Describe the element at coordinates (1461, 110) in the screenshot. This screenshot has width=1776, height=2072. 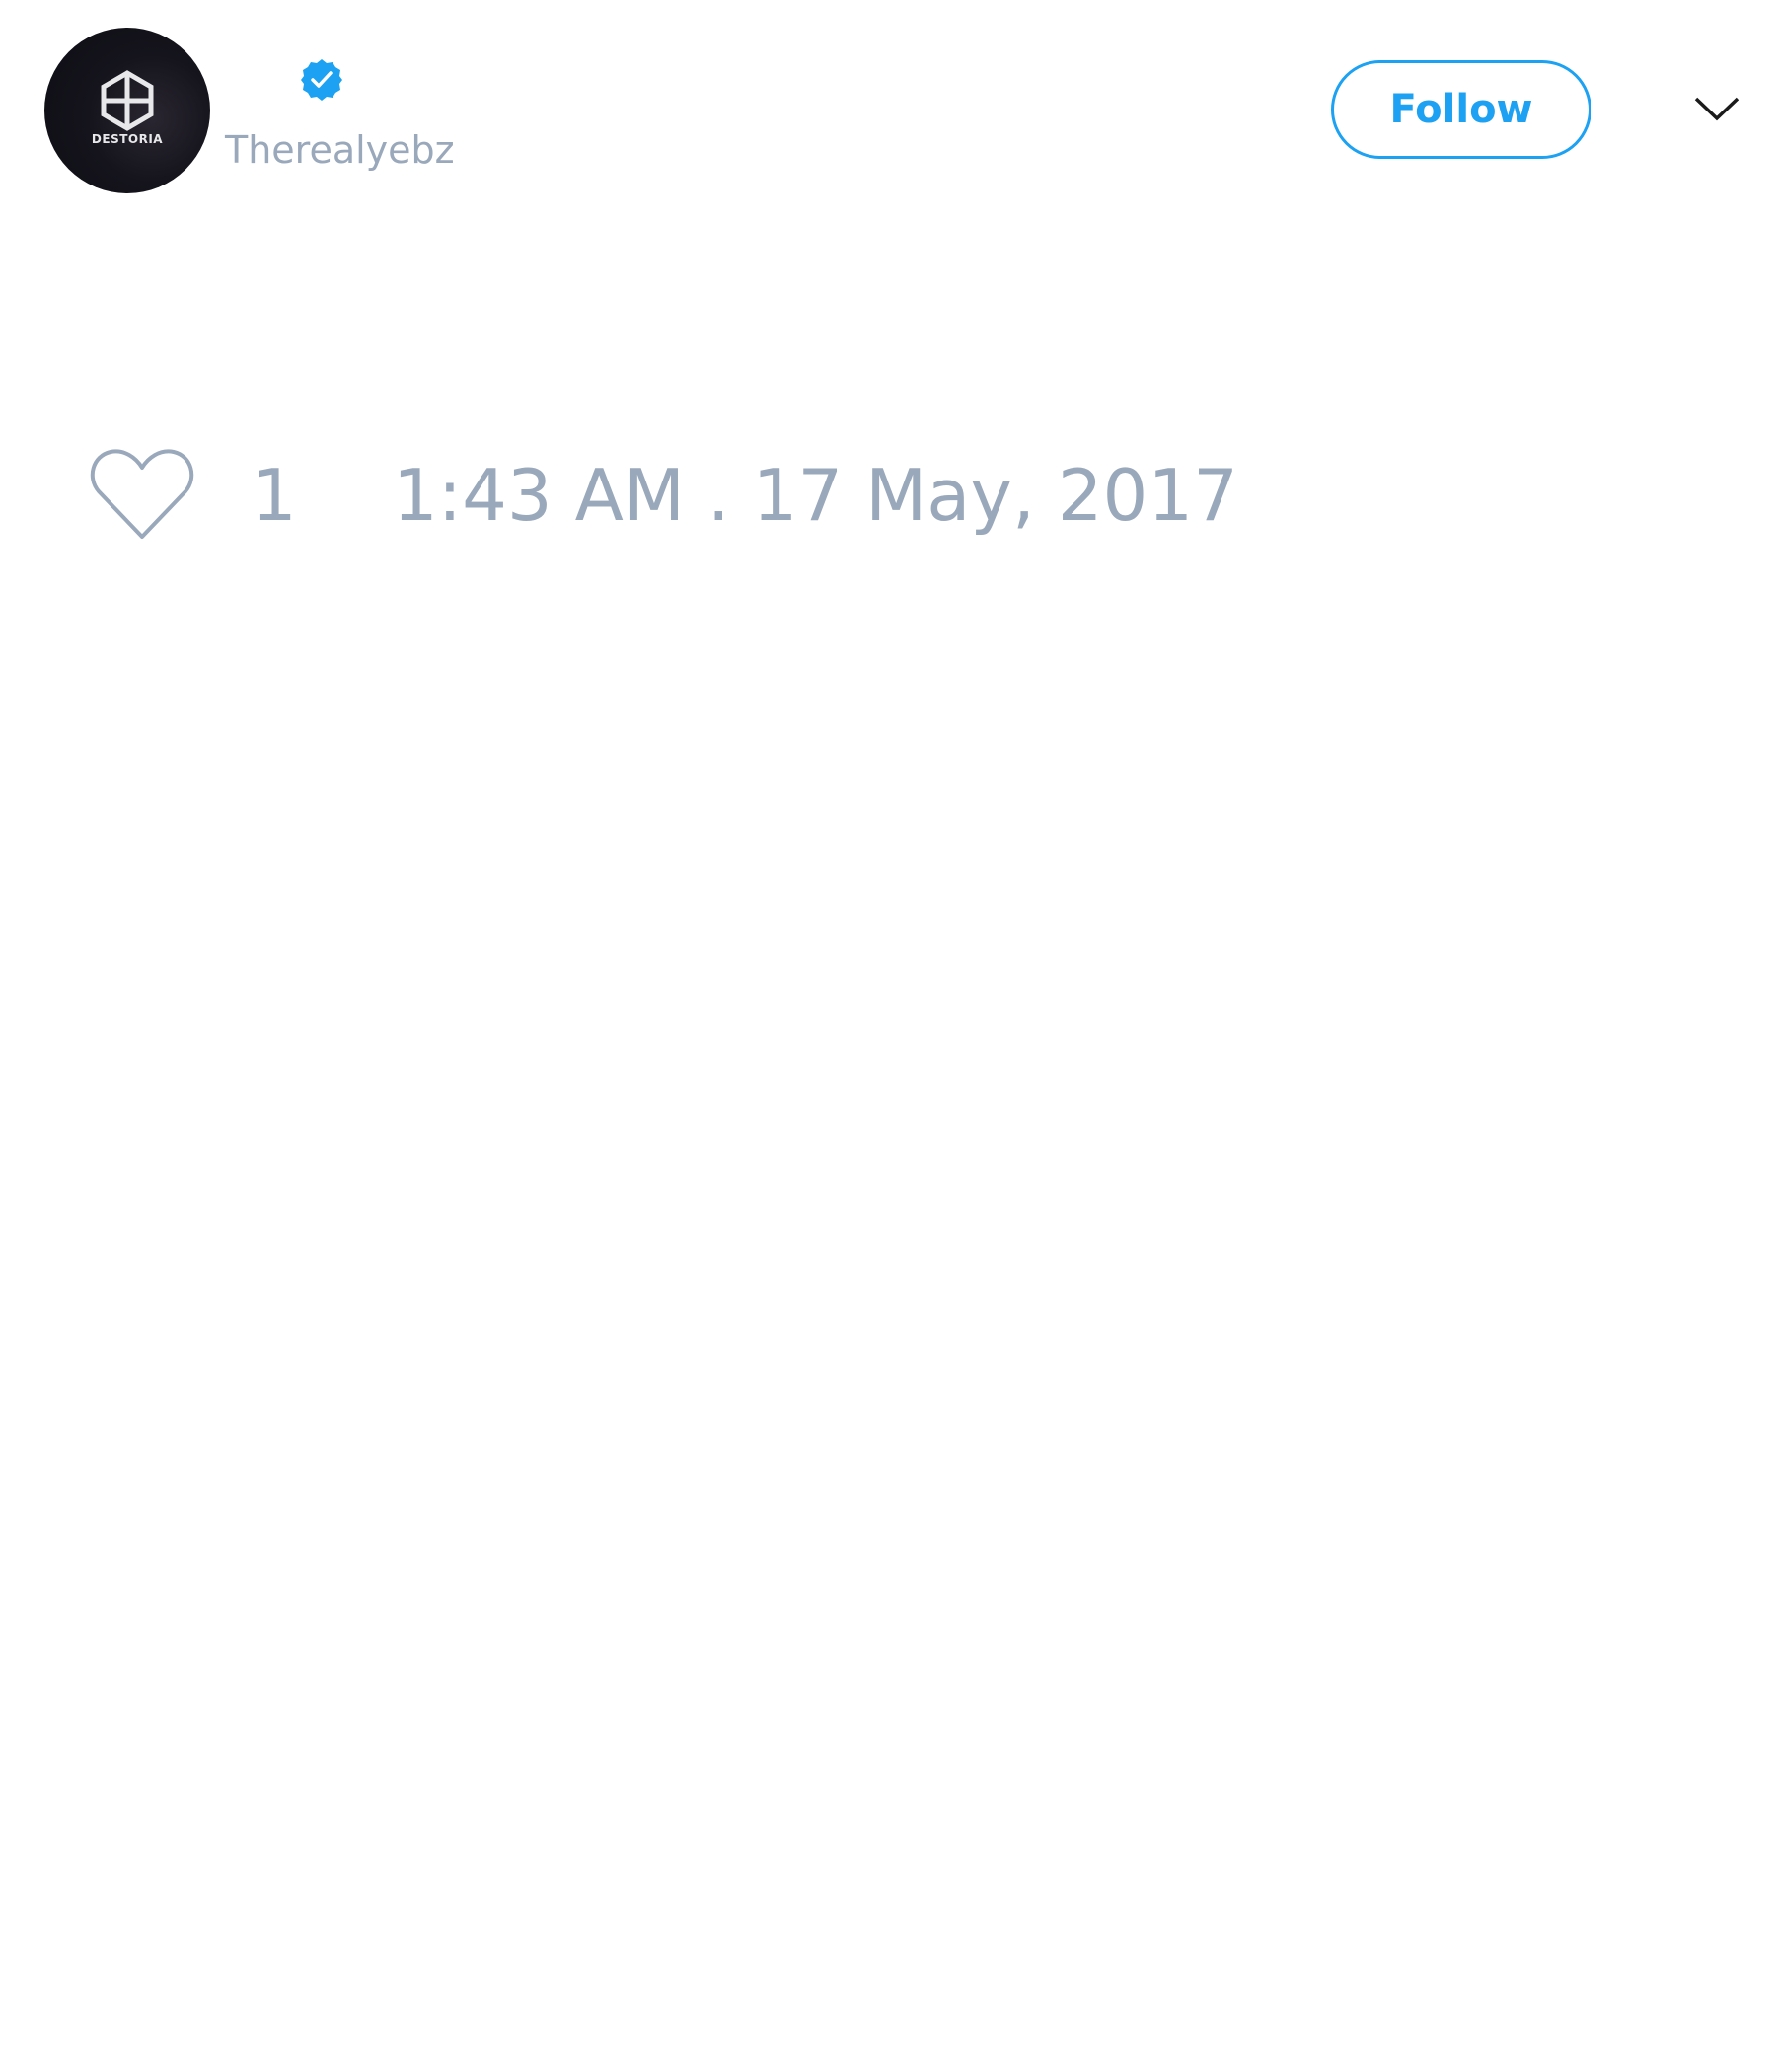
I see `follow-button: Follow` at that location.